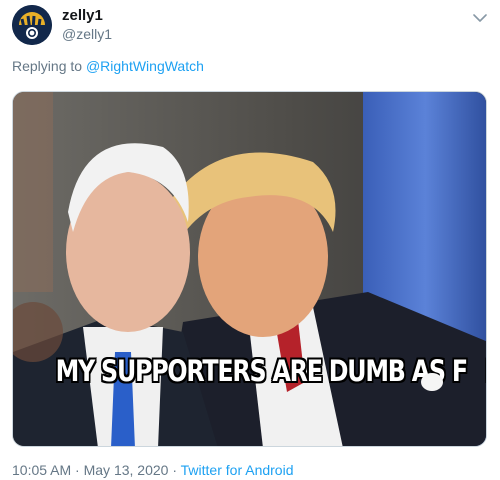  What do you see at coordinates (87, 34) in the screenshot?
I see `user-handle: @zelly1` at bounding box center [87, 34].